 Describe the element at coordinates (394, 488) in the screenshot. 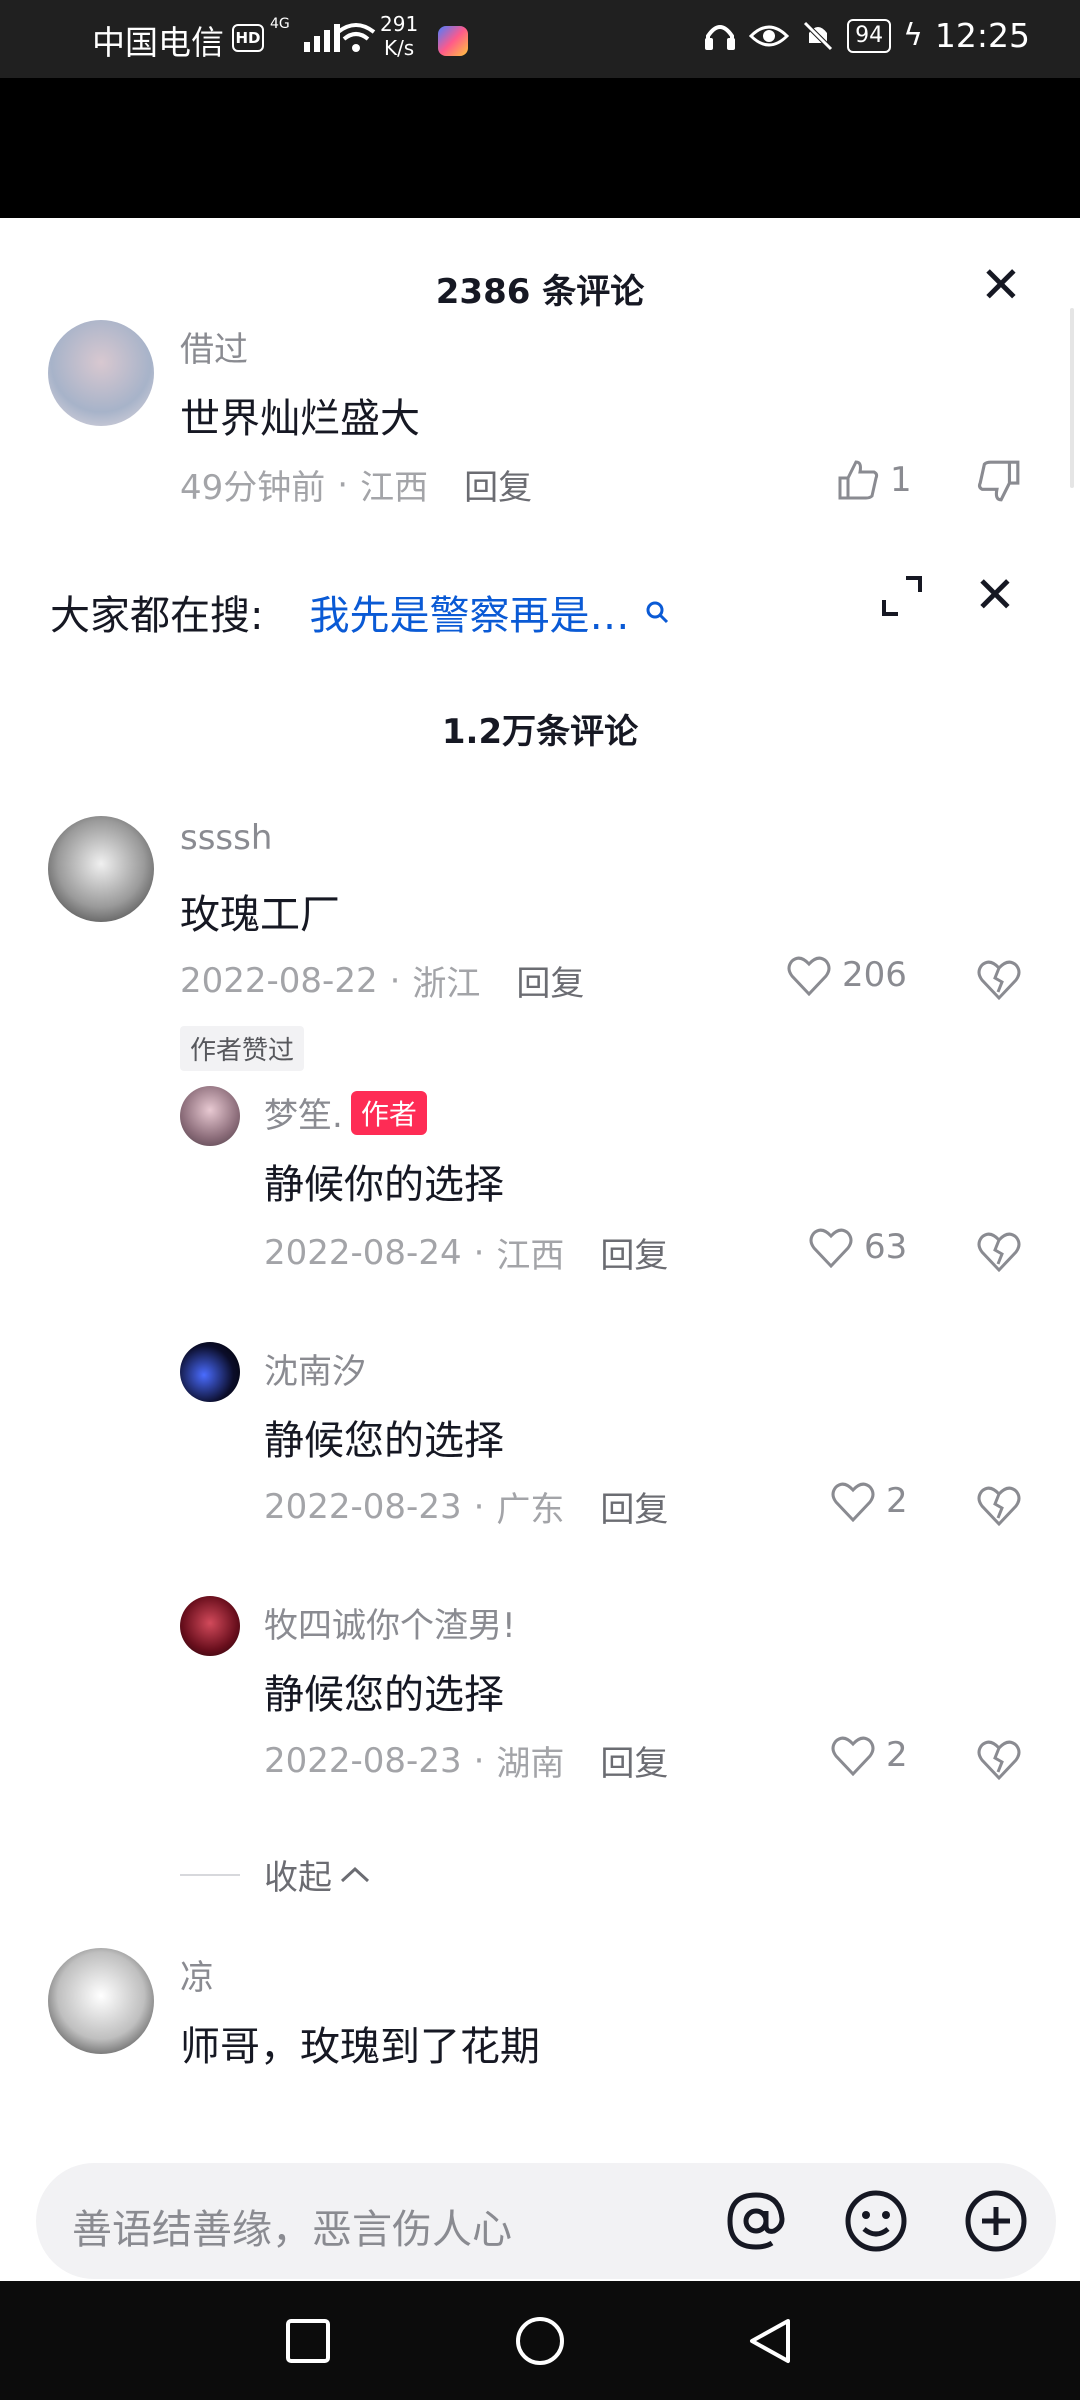

I see `comment-location: 江西` at that location.